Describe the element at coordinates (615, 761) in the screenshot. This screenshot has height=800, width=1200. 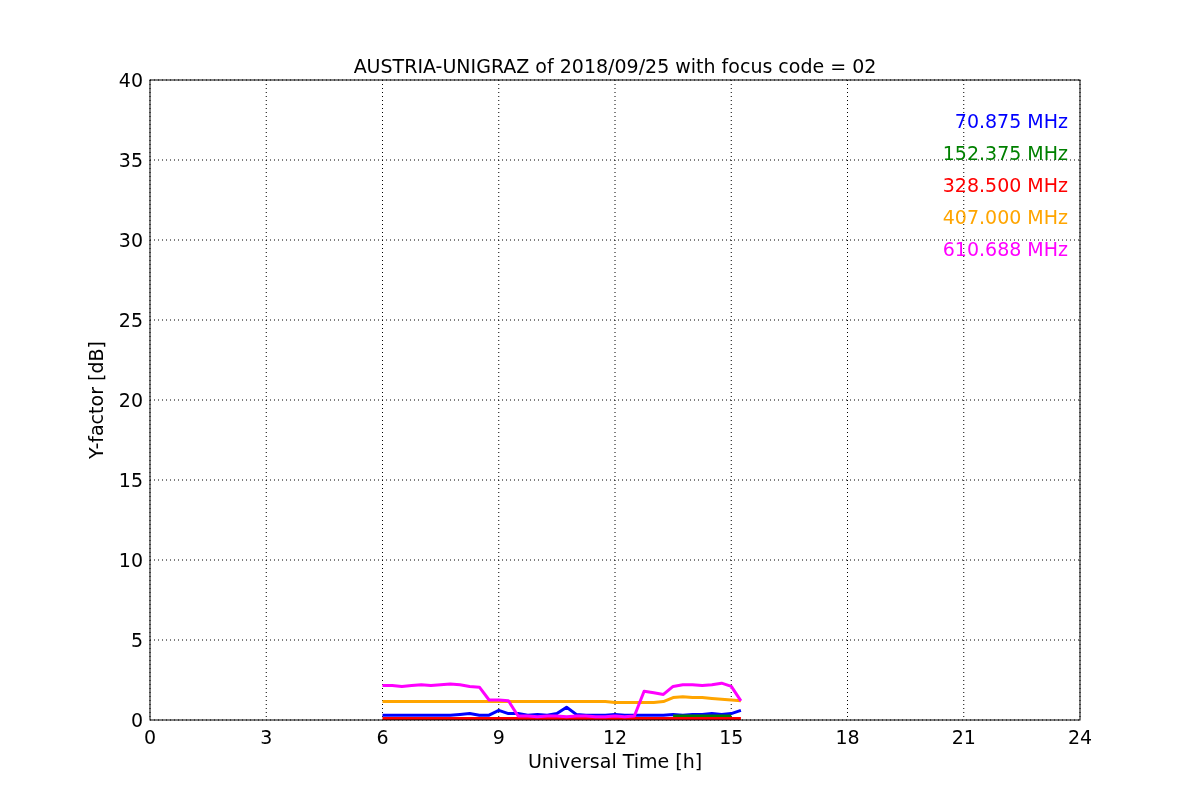
I see `x-axis-label: Universal Time [h]` at that location.